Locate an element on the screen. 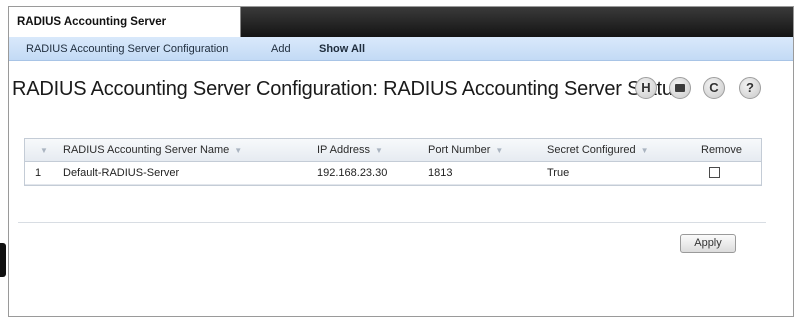 The image size is (795, 319). subnav-item-config: RADIUS Accounting Server Configuration is located at coordinates (127, 49).